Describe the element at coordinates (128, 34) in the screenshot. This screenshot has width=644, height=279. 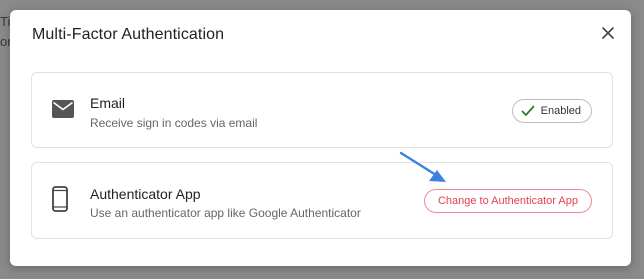
I see `modal-title: Multi-Factor Authentication` at that location.